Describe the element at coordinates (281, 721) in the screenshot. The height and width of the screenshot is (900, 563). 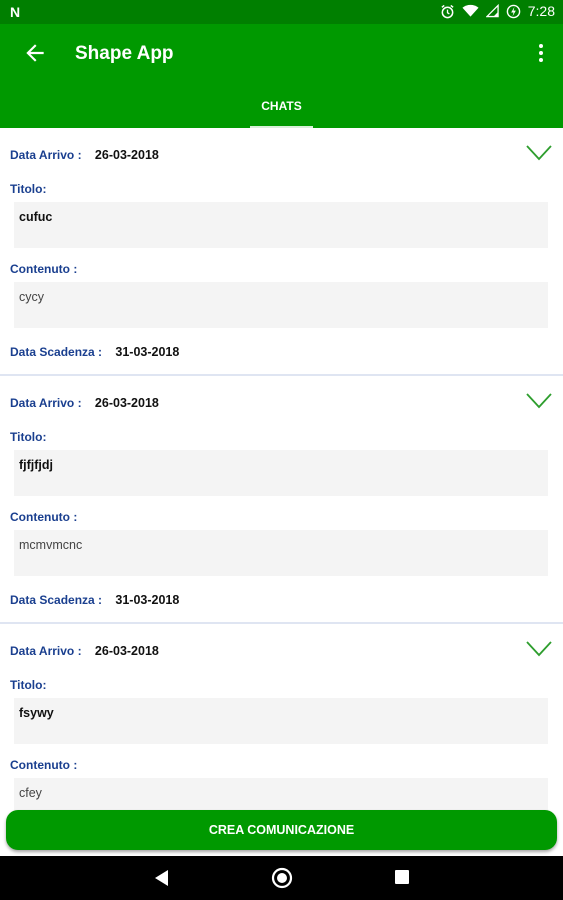
I see `title-value: fsywy` at that location.